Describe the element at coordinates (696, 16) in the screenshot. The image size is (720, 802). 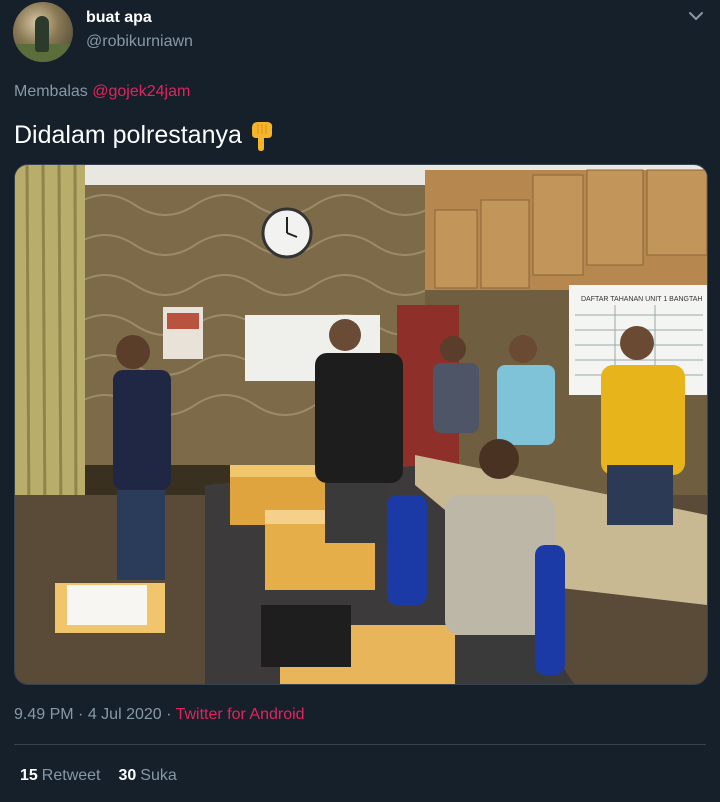
I see `chevron-down-icon` at that location.